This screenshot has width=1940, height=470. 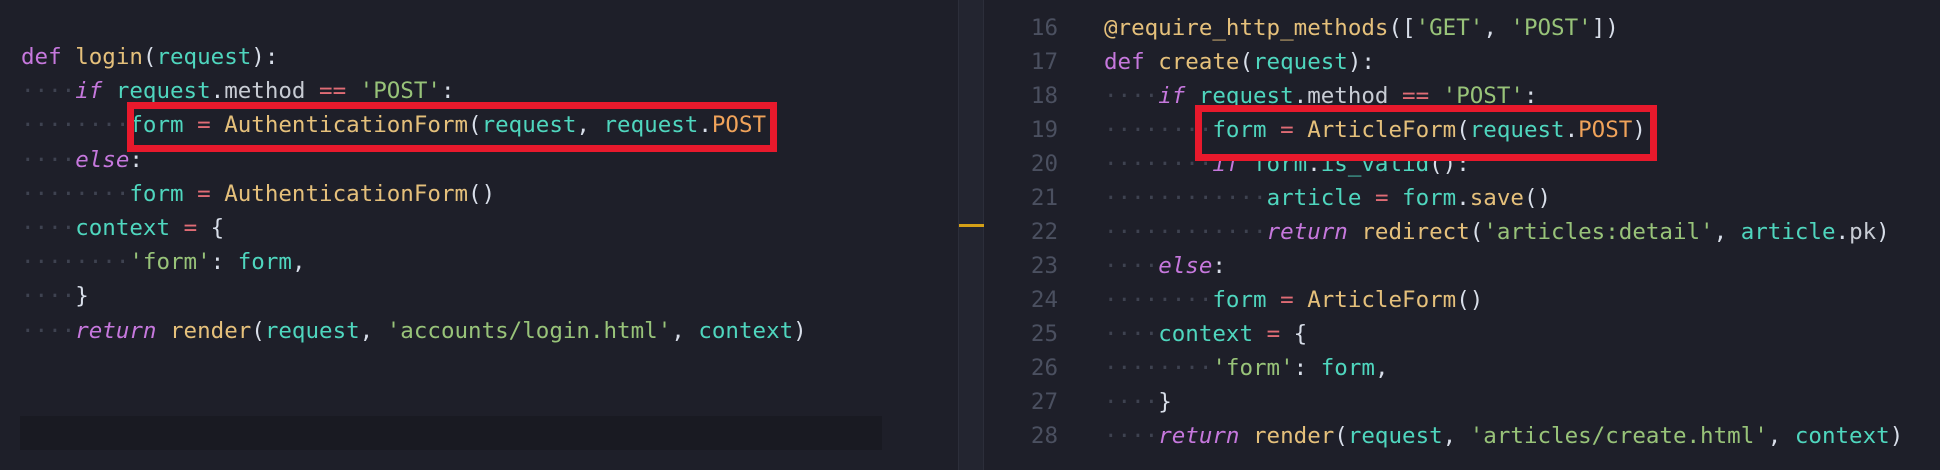 I want to click on code-line: ········form = ArticleForm(), so click(x=1293, y=300).